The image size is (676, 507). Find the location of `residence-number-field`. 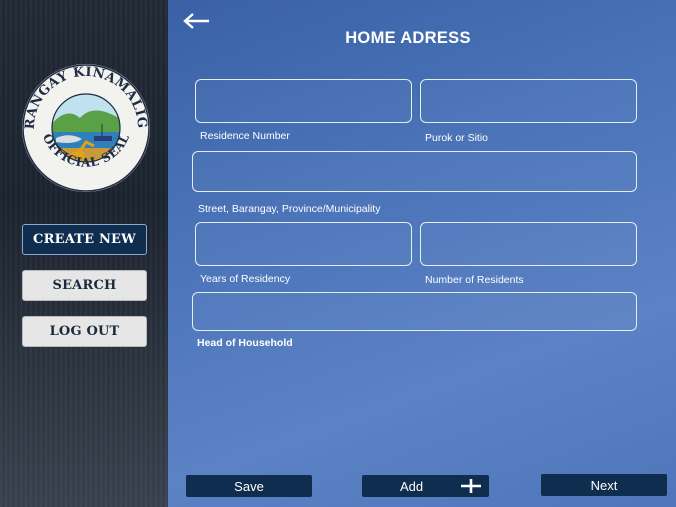

residence-number-field is located at coordinates (303, 101).